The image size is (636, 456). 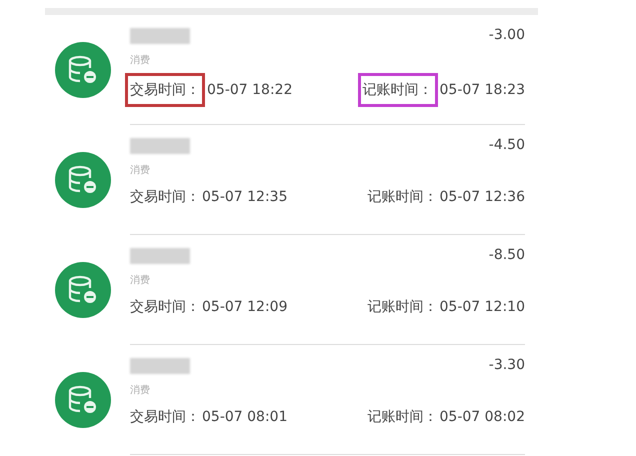 I want to click on posted-time: 05-07 08:02, so click(x=482, y=417).